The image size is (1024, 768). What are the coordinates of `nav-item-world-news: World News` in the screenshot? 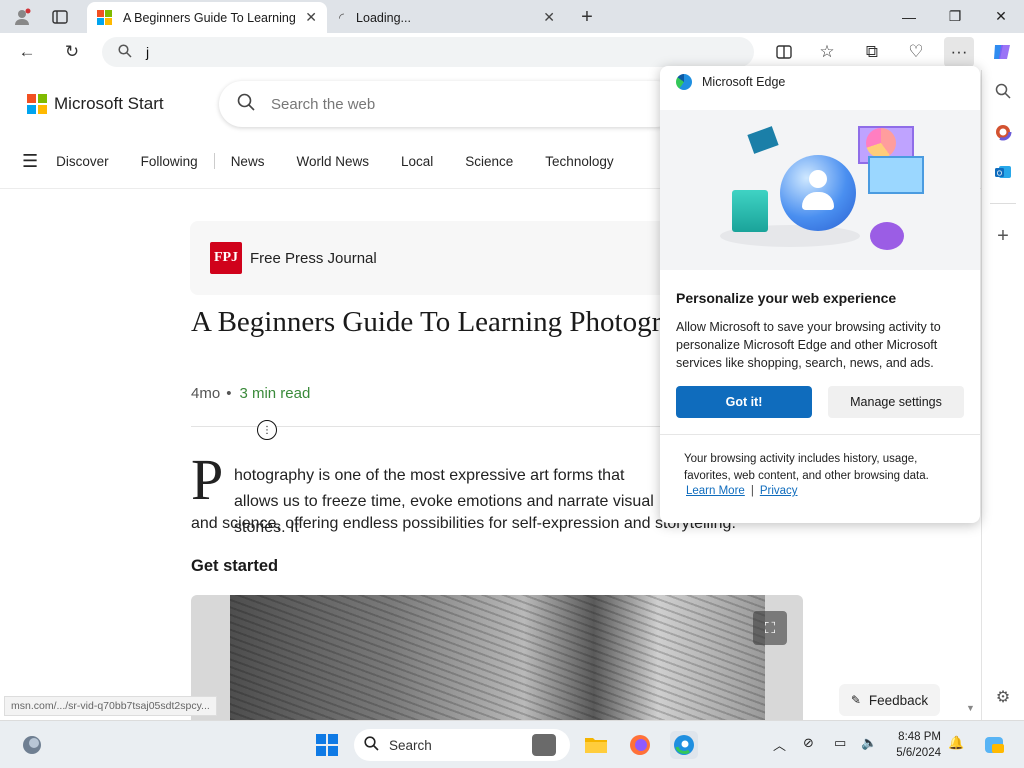 It's located at (332, 161).